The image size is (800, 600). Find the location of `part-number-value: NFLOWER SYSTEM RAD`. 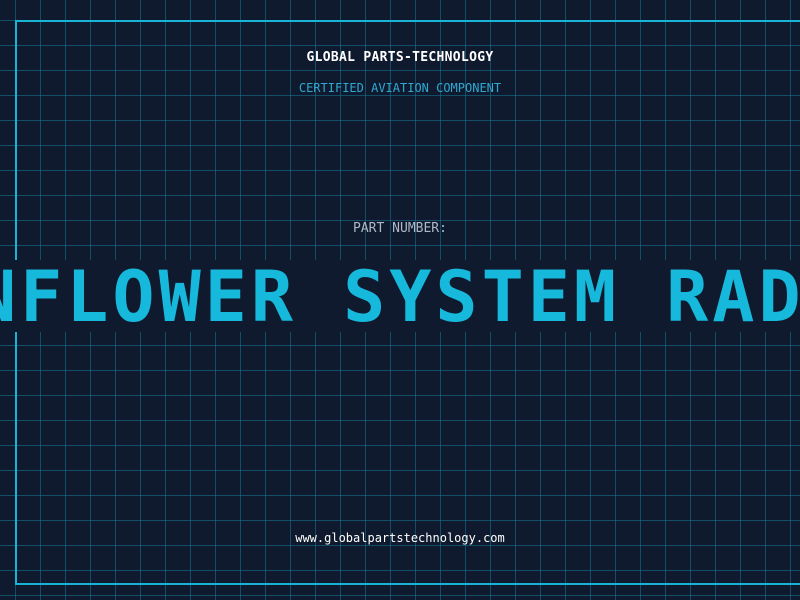

part-number-value: NFLOWER SYSTEM RAD is located at coordinates (400, 296).